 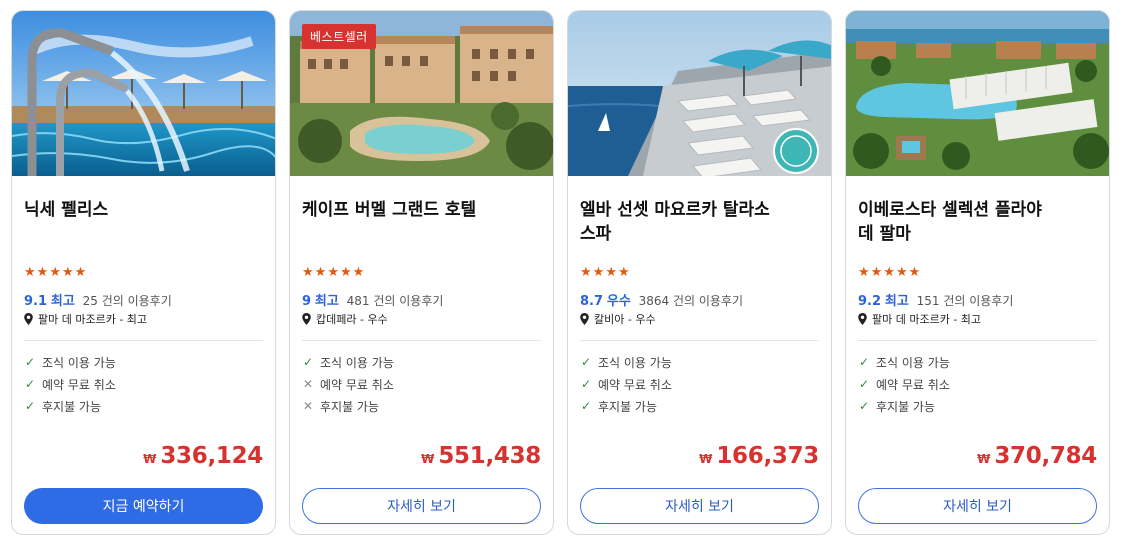 What do you see at coordinates (1045, 456) in the screenshot?
I see `price-amount: 370,784` at bounding box center [1045, 456].